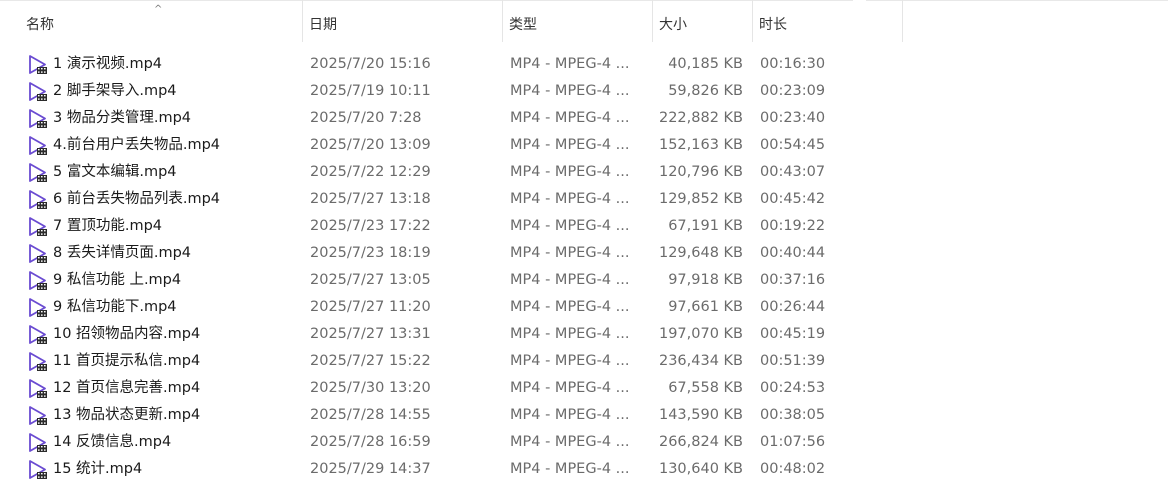 The image size is (1168, 491). What do you see at coordinates (136, 145) in the screenshot?
I see `file-name: 4.前台用户丢失物品.mp4` at bounding box center [136, 145].